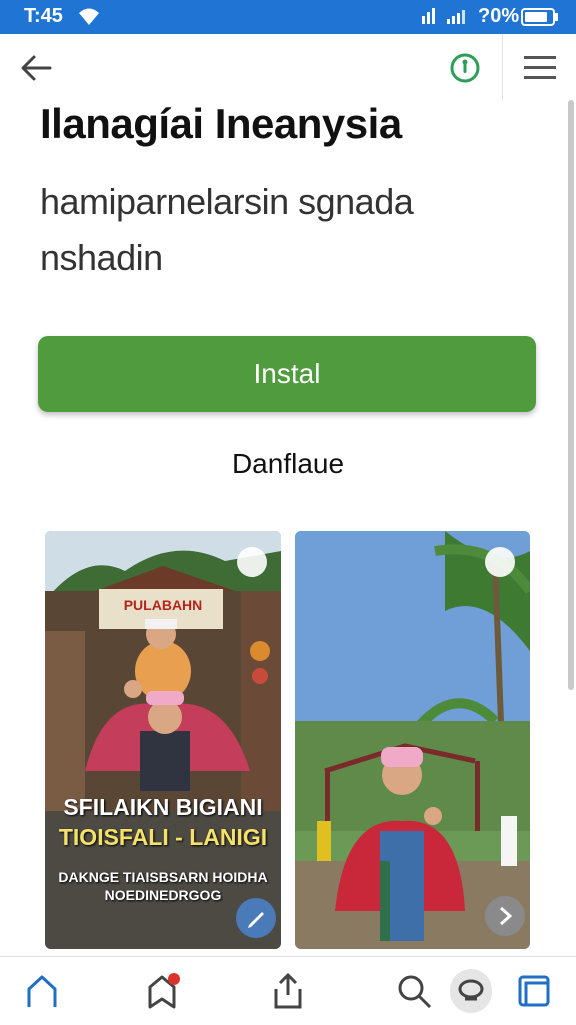  What do you see at coordinates (287, 374) in the screenshot?
I see `install-button: Instal` at bounding box center [287, 374].